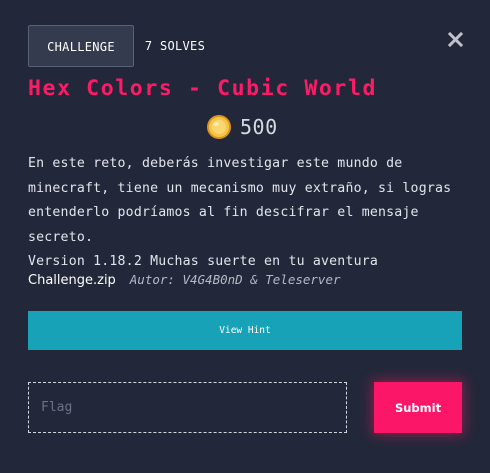 The width and height of the screenshot is (490, 473). What do you see at coordinates (72, 280) in the screenshot?
I see `file-download-link: Challenge.zip` at bounding box center [72, 280].